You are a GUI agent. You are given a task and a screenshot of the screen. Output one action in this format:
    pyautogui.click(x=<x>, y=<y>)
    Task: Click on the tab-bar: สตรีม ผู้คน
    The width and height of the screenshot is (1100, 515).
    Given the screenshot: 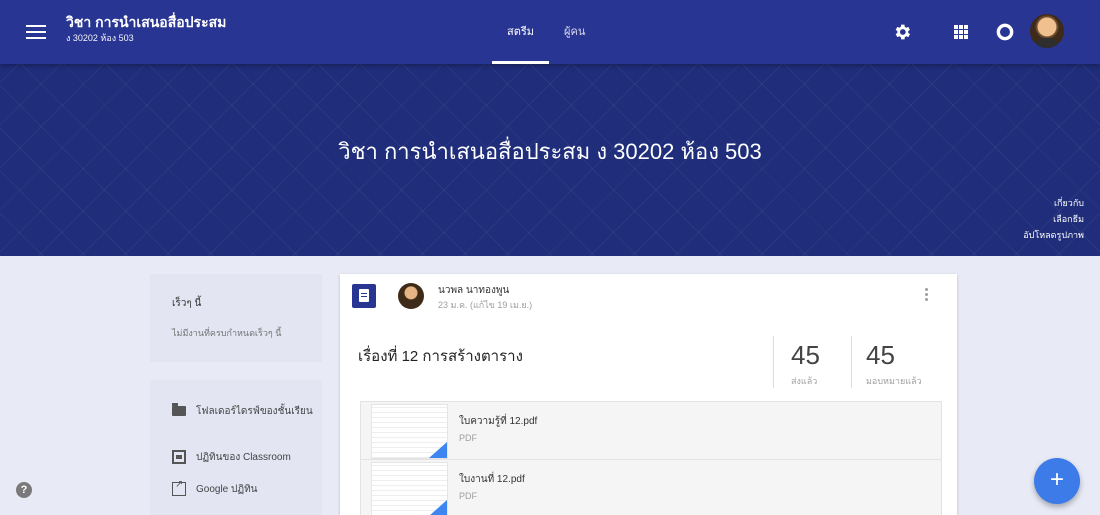 What is the action you would take?
    pyautogui.click(x=546, y=32)
    